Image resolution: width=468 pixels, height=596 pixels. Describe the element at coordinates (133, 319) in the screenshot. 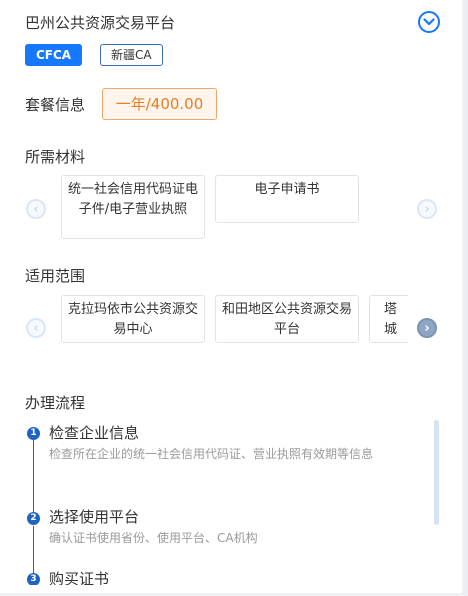

I see `scope-item: 克拉玛依市公共资源交易中心` at that location.